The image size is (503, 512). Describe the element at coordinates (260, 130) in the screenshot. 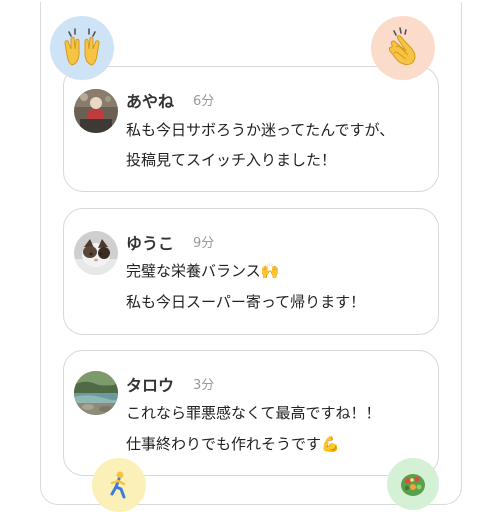

I see `comment-text: 私も今日サボろうか迷ってたんですが、` at that location.